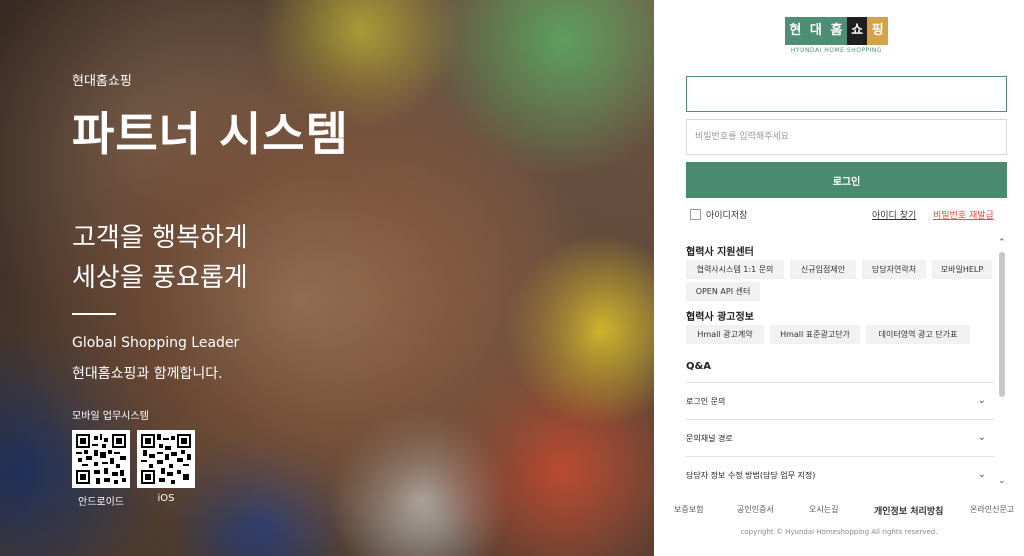 The height and width of the screenshot is (556, 1024). I want to click on footer-link-privacy-policy: 개인정보 처리방침, so click(908, 510).